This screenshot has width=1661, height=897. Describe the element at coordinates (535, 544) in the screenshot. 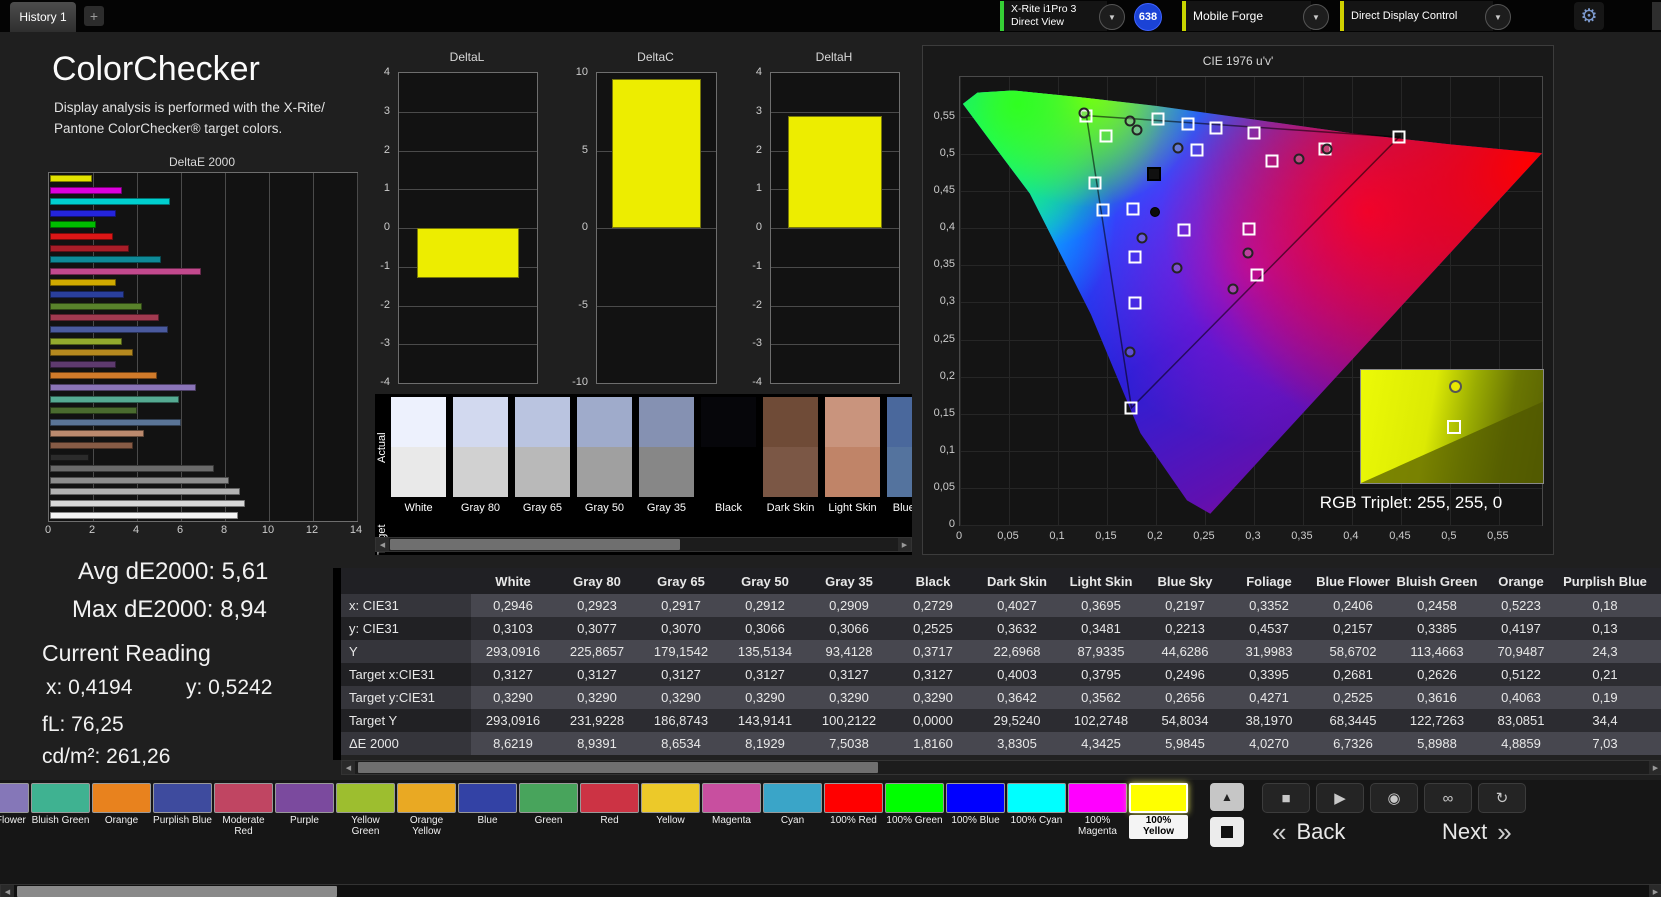

I see `scrollbar-thumb` at that location.